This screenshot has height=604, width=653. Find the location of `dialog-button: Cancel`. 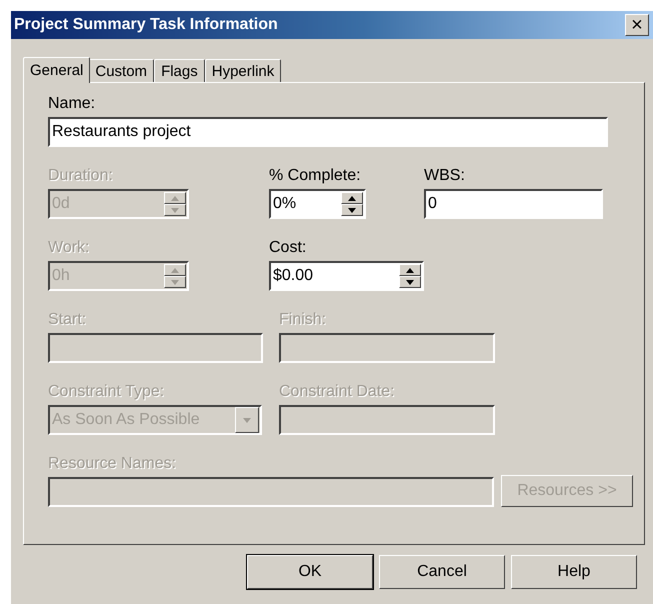

dialog-button: Cancel is located at coordinates (442, 572).